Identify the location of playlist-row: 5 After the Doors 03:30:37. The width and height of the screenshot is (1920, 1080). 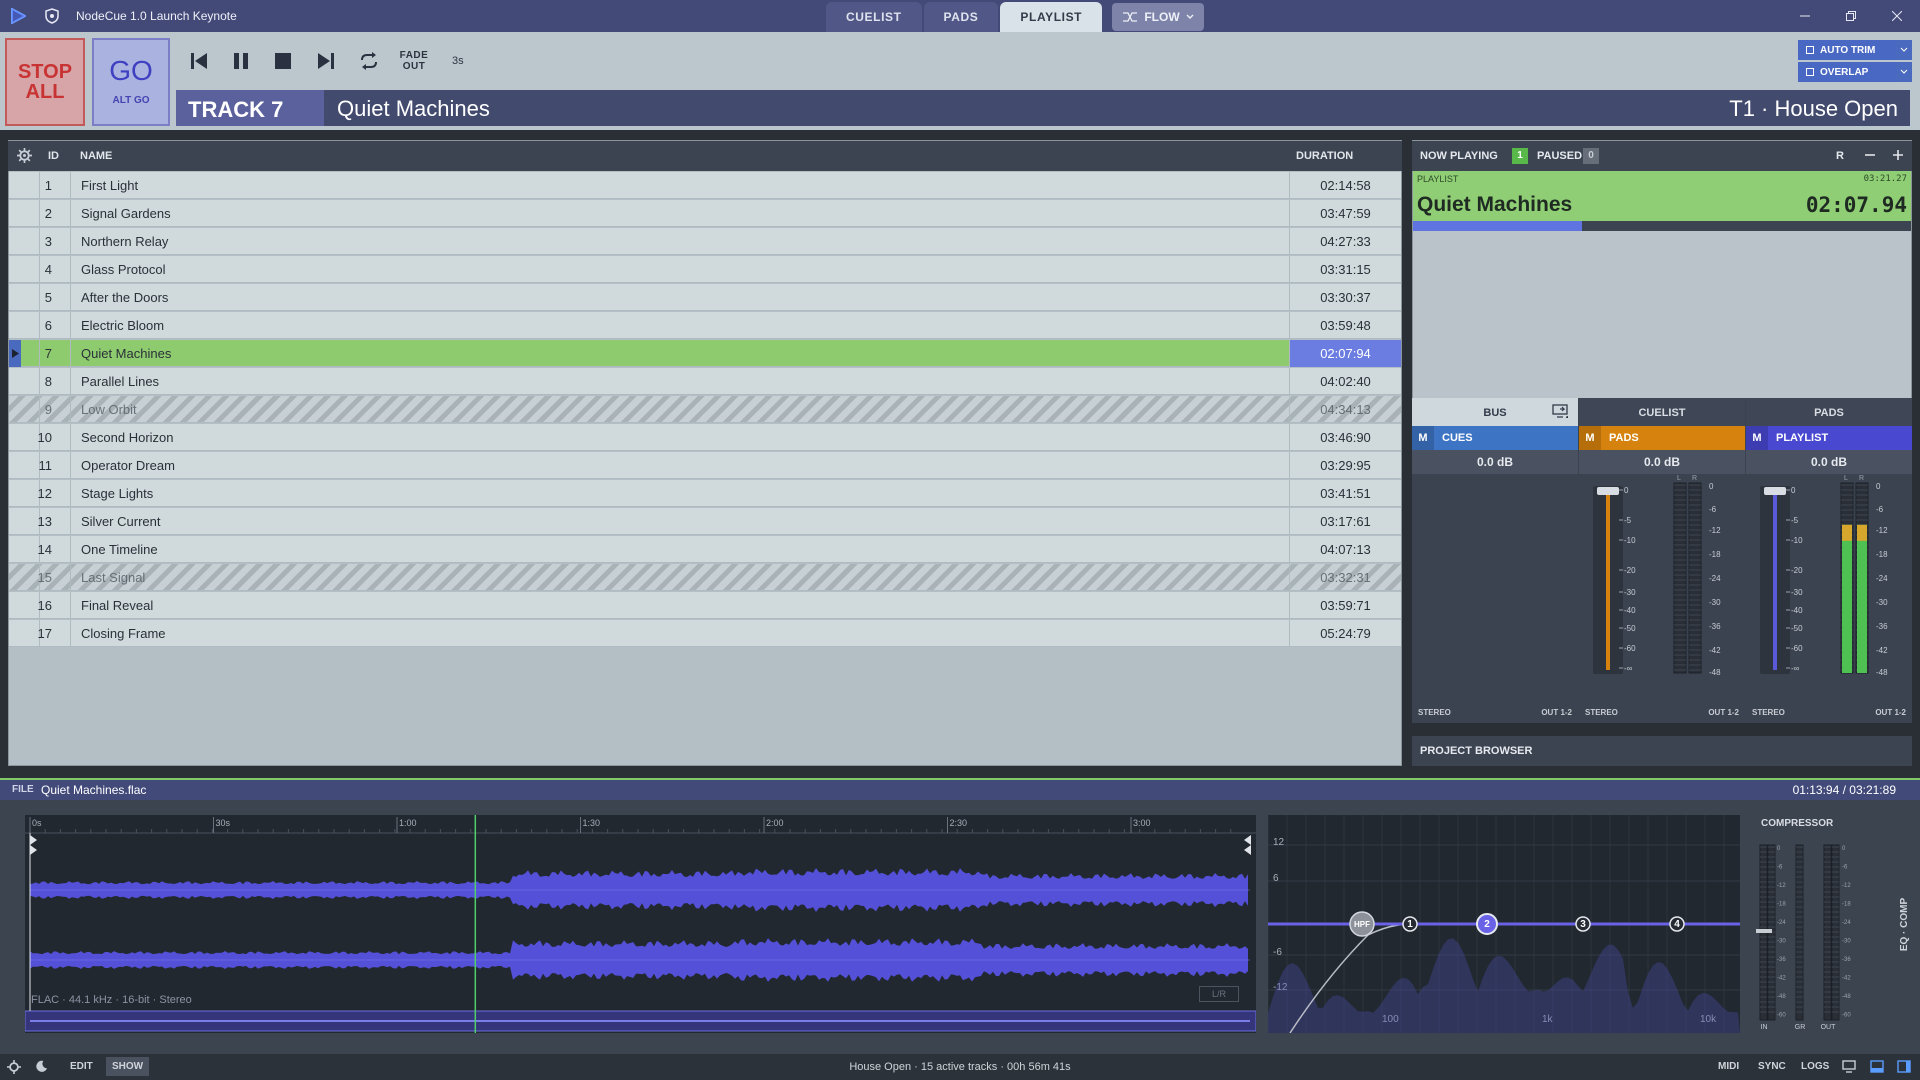
(705, 297).